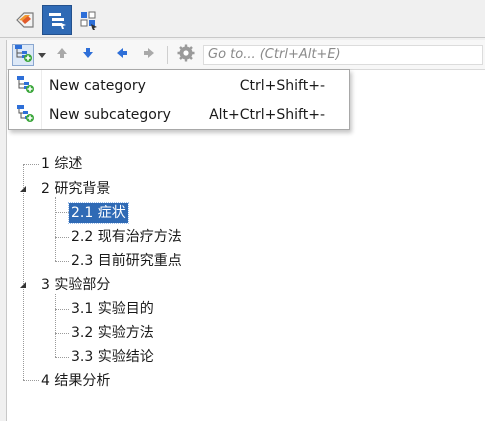 Image resolution: width=485 pixels, height=421 pixels. I want to click on settings-button, so click(186, 55).